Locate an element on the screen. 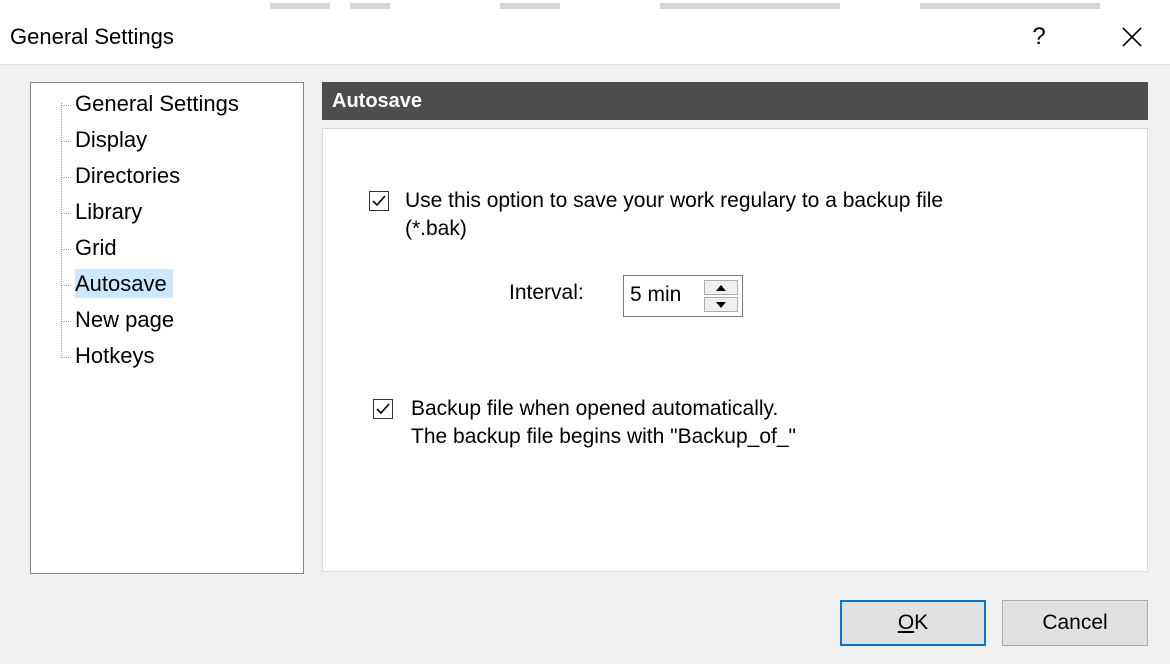 The image size is (1170, 664). cancel-button-label: Cancel is located at coordinates (1075, 622).